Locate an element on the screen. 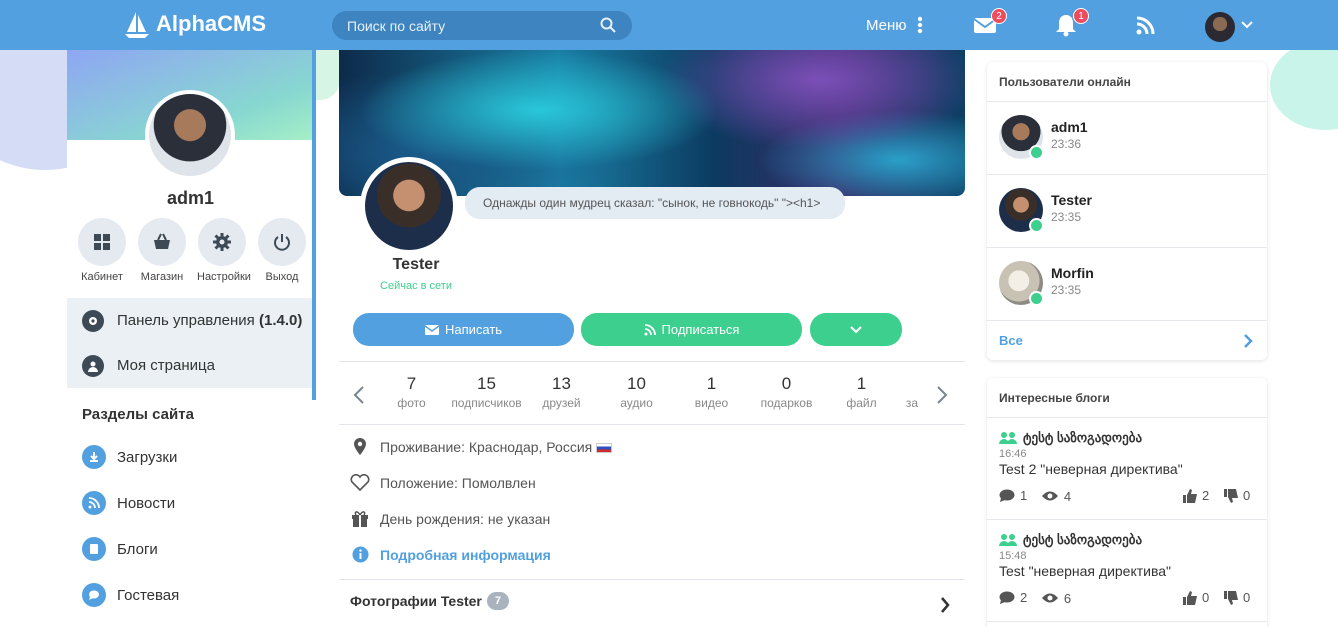 This screenshot has height=627, width=1338. user-icon is located at coordinates (93, 366).